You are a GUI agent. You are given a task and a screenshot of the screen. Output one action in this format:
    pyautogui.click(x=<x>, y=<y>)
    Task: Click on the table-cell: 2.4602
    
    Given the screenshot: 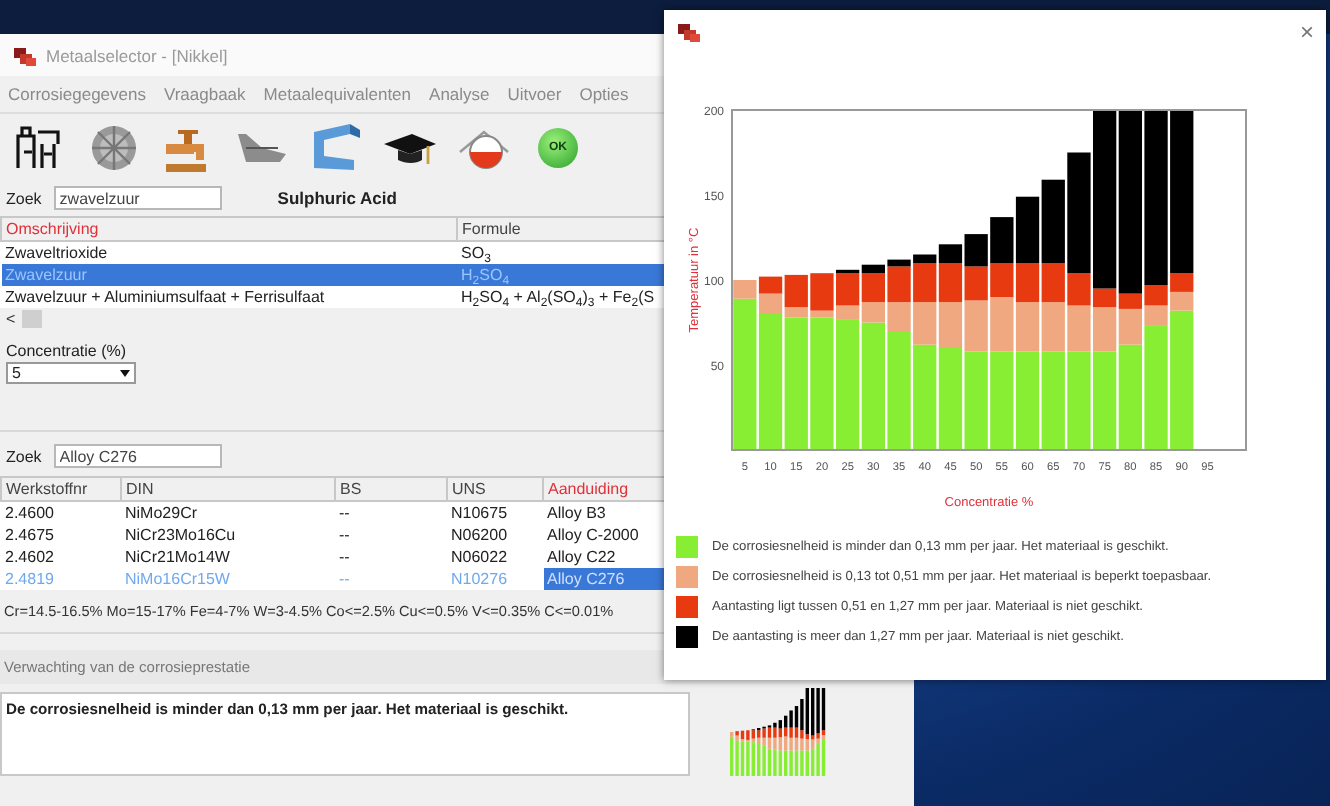 What is the action you would take?
    pyautogui.click(x=61, y=557)
    